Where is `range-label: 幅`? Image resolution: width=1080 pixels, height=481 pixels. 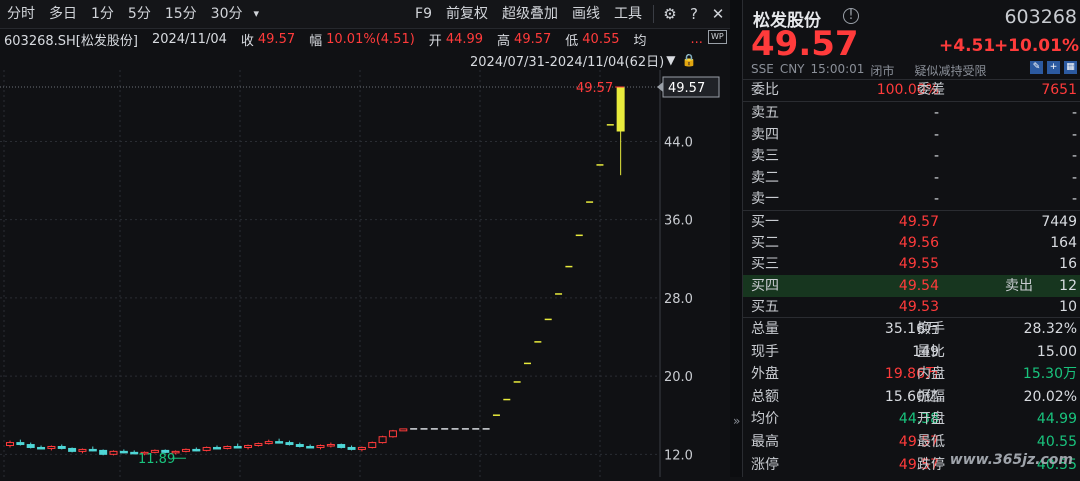 range-label: 幅 is located at coordinates (316, 41).